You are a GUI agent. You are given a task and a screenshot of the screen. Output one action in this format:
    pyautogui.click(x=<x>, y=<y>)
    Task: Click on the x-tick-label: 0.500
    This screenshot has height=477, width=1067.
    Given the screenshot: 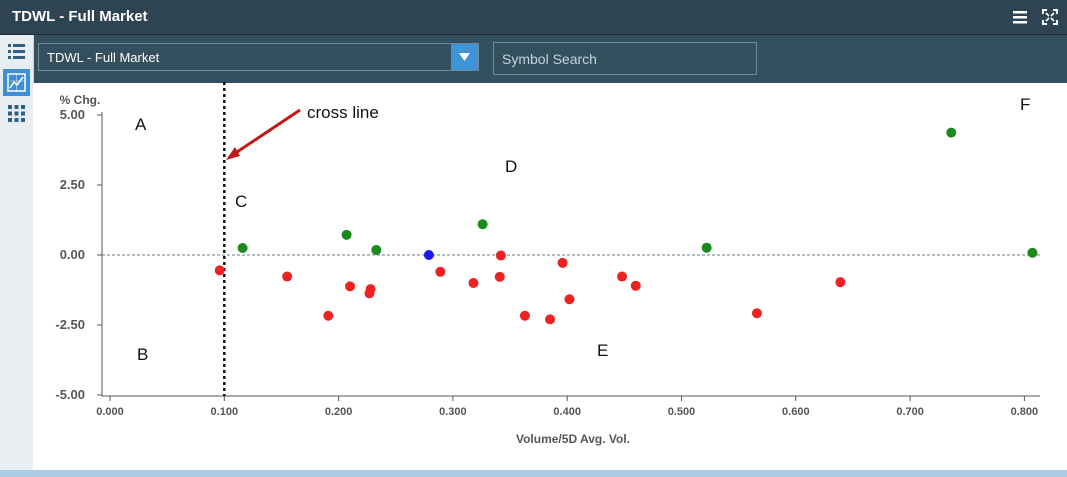 What is the action you would take?
    pyautogui.click(x=682, y=412)
    